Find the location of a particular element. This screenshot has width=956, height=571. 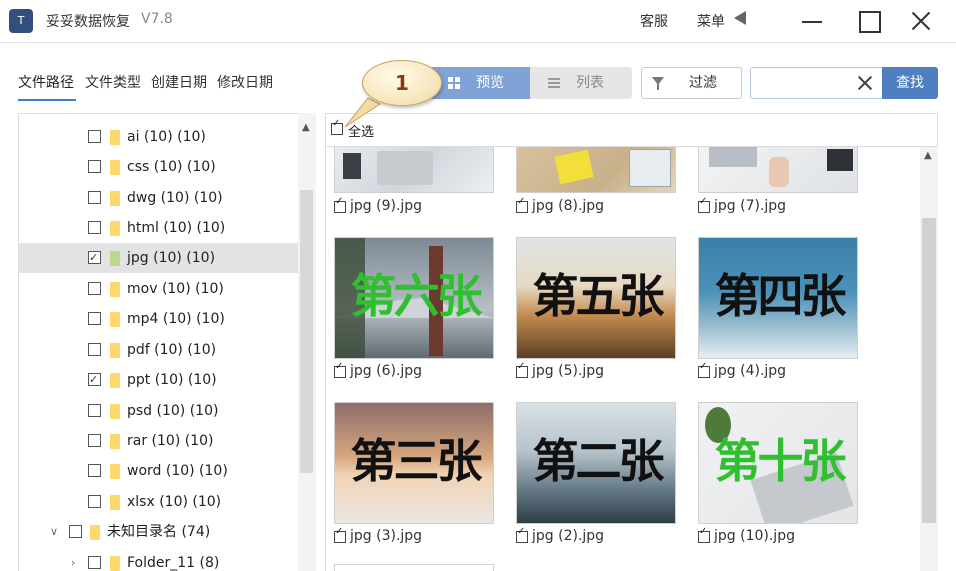

thumbnail-caption: jpg (10).jpg is located at coordinates (754, 536).